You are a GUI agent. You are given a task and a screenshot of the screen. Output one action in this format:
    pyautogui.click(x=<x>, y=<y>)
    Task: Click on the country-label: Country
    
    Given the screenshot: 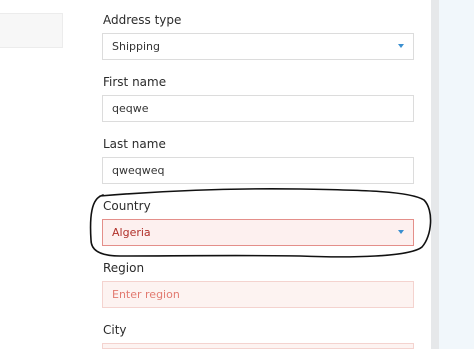 What is the action you would take?
    pyautogui.click(x=127, y=206)
    